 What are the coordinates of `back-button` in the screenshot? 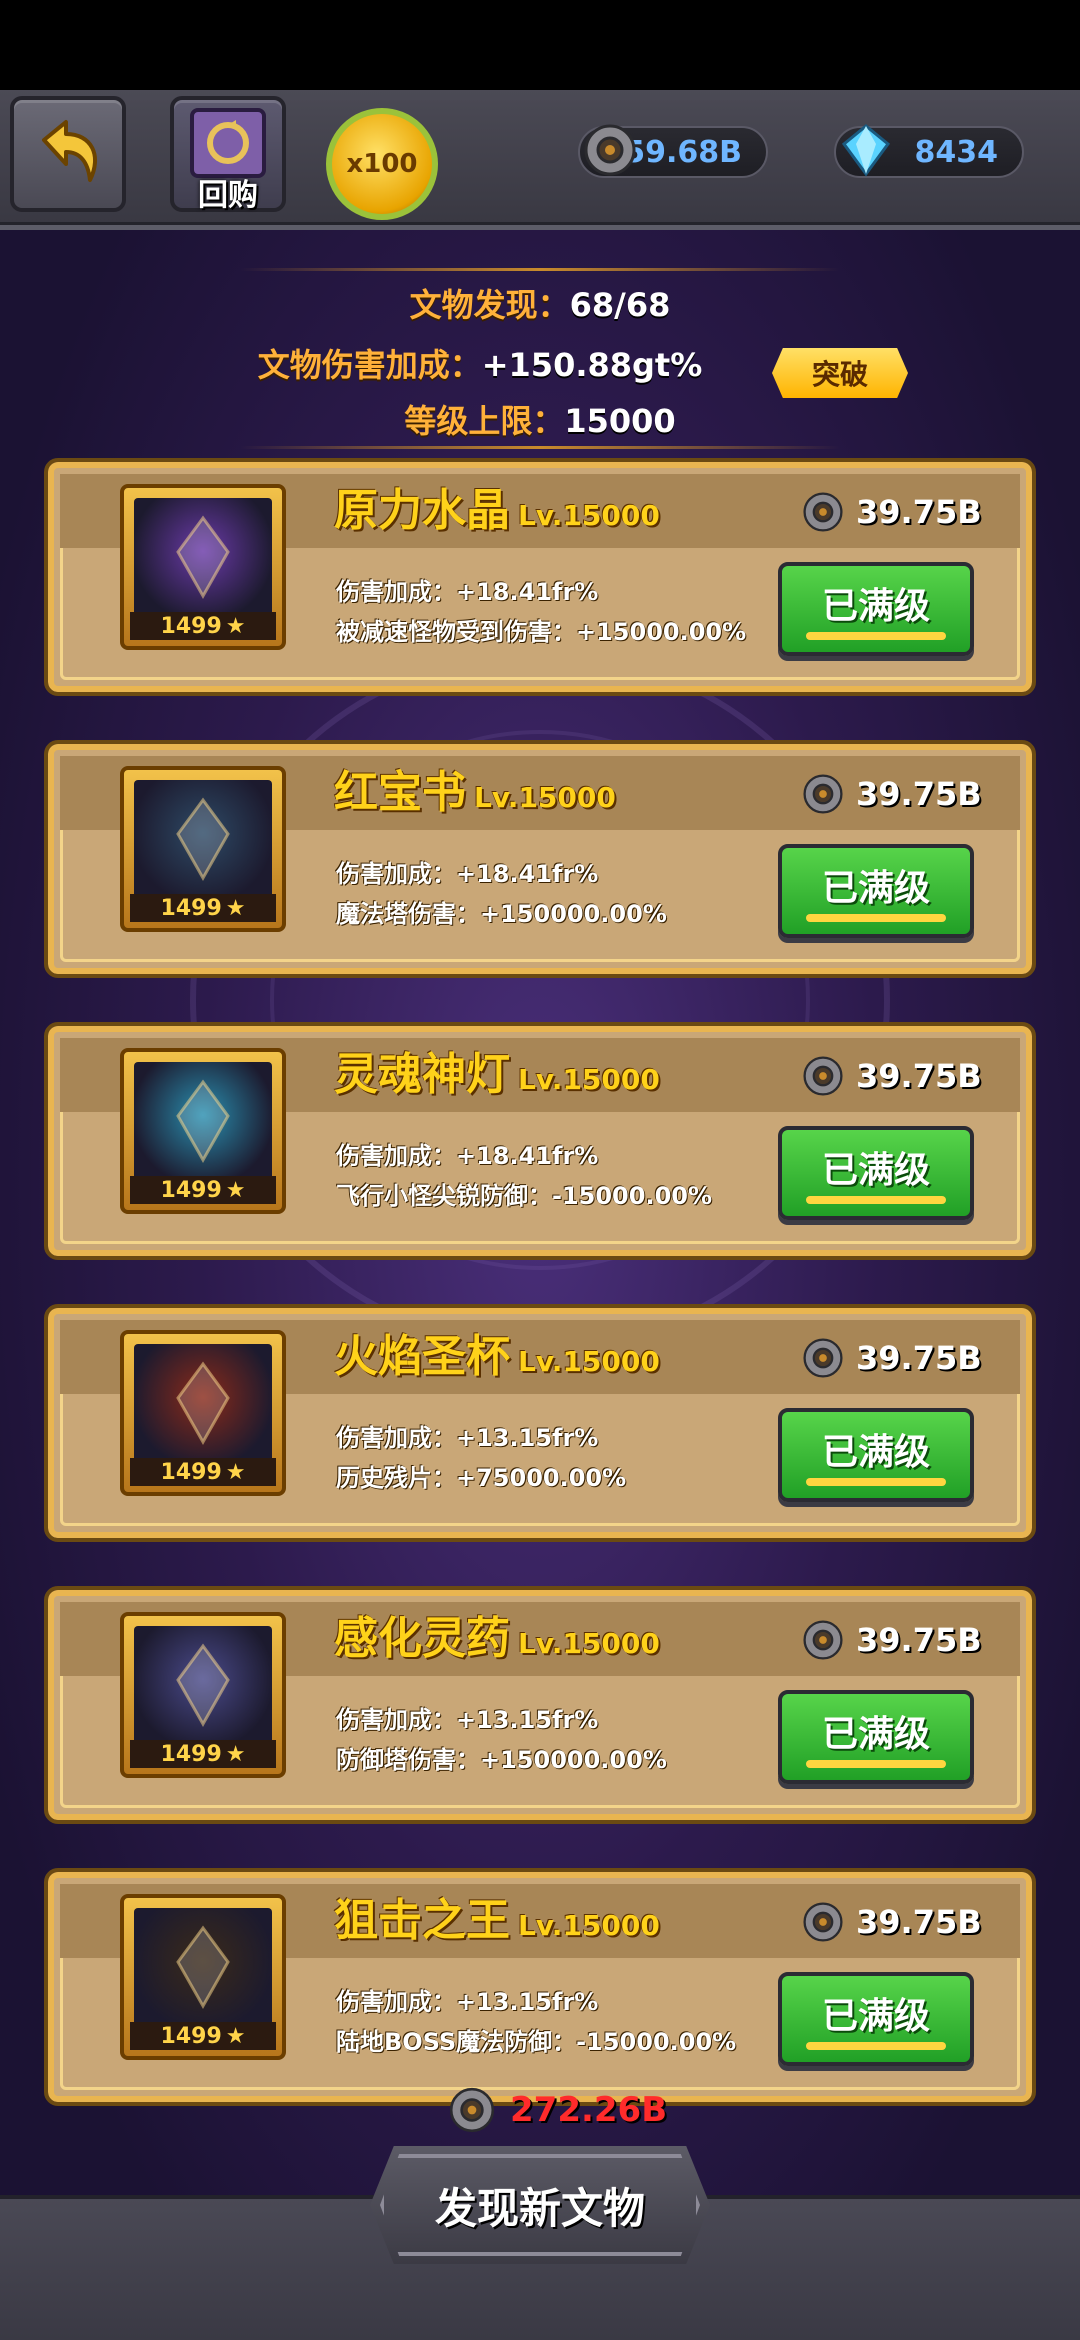 It's located at (68, 154).